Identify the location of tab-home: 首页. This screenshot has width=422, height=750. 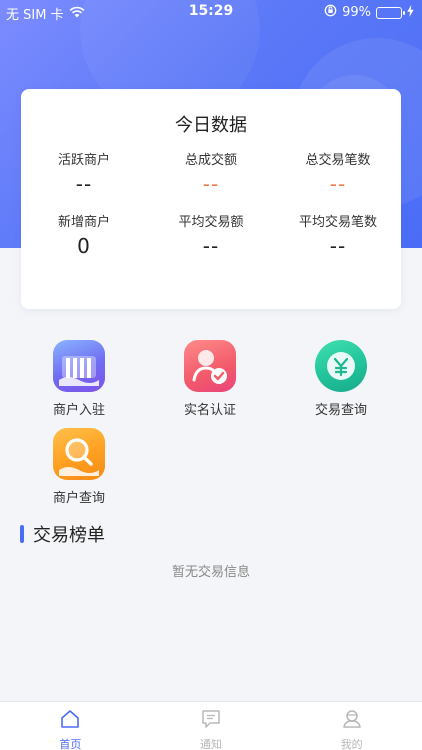
(70, 726).